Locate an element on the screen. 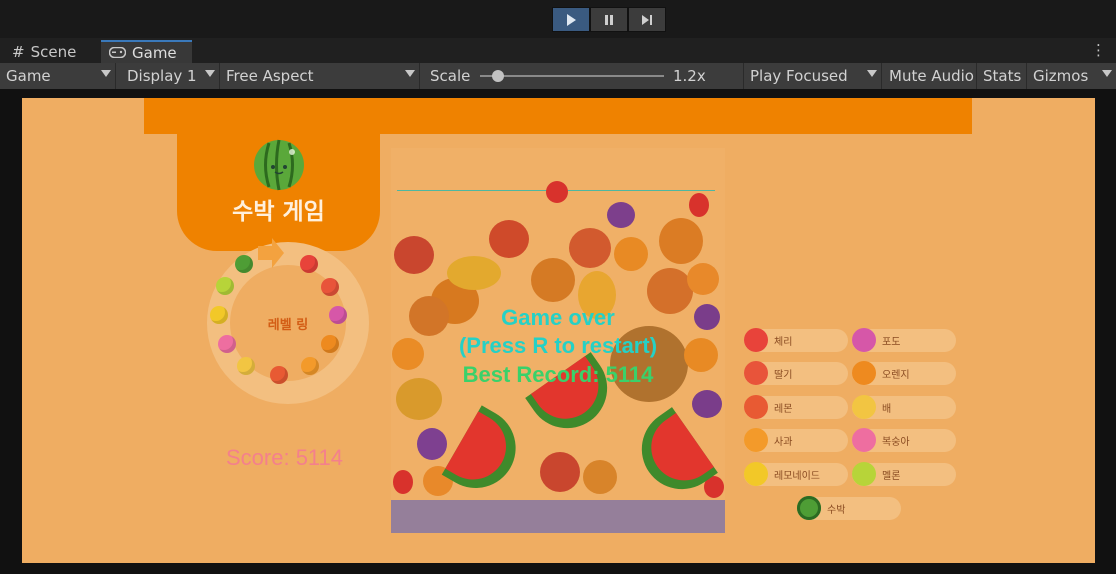 This screenshot has height=574, width=1116. top-band is located at coordinates (558, 116).